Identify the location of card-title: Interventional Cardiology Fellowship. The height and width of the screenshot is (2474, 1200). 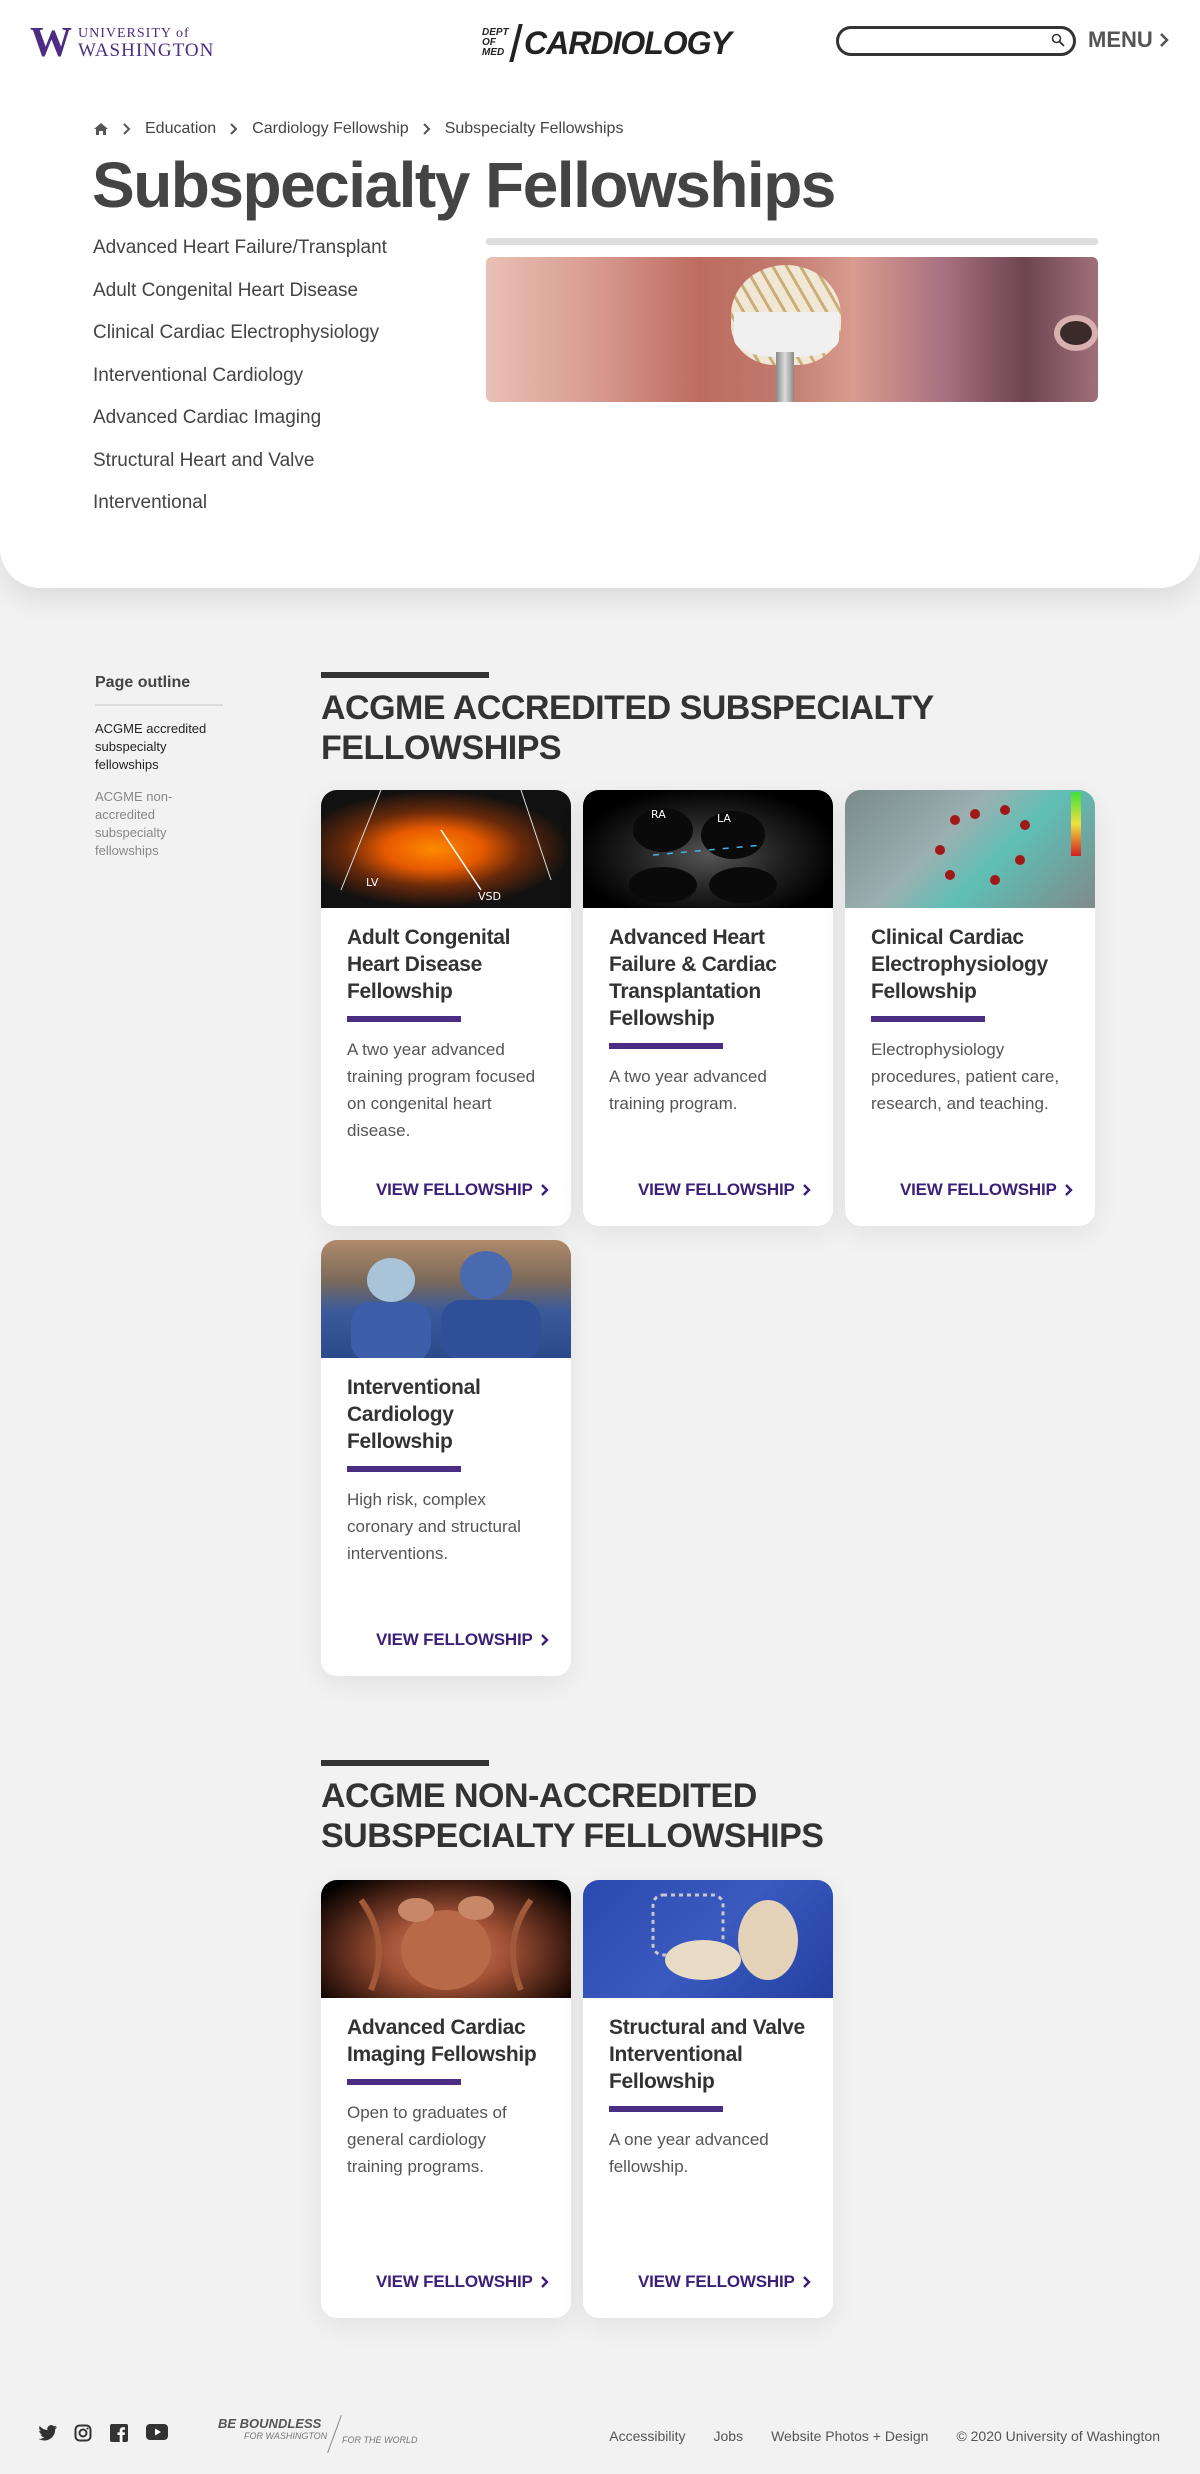
(414, 1414).